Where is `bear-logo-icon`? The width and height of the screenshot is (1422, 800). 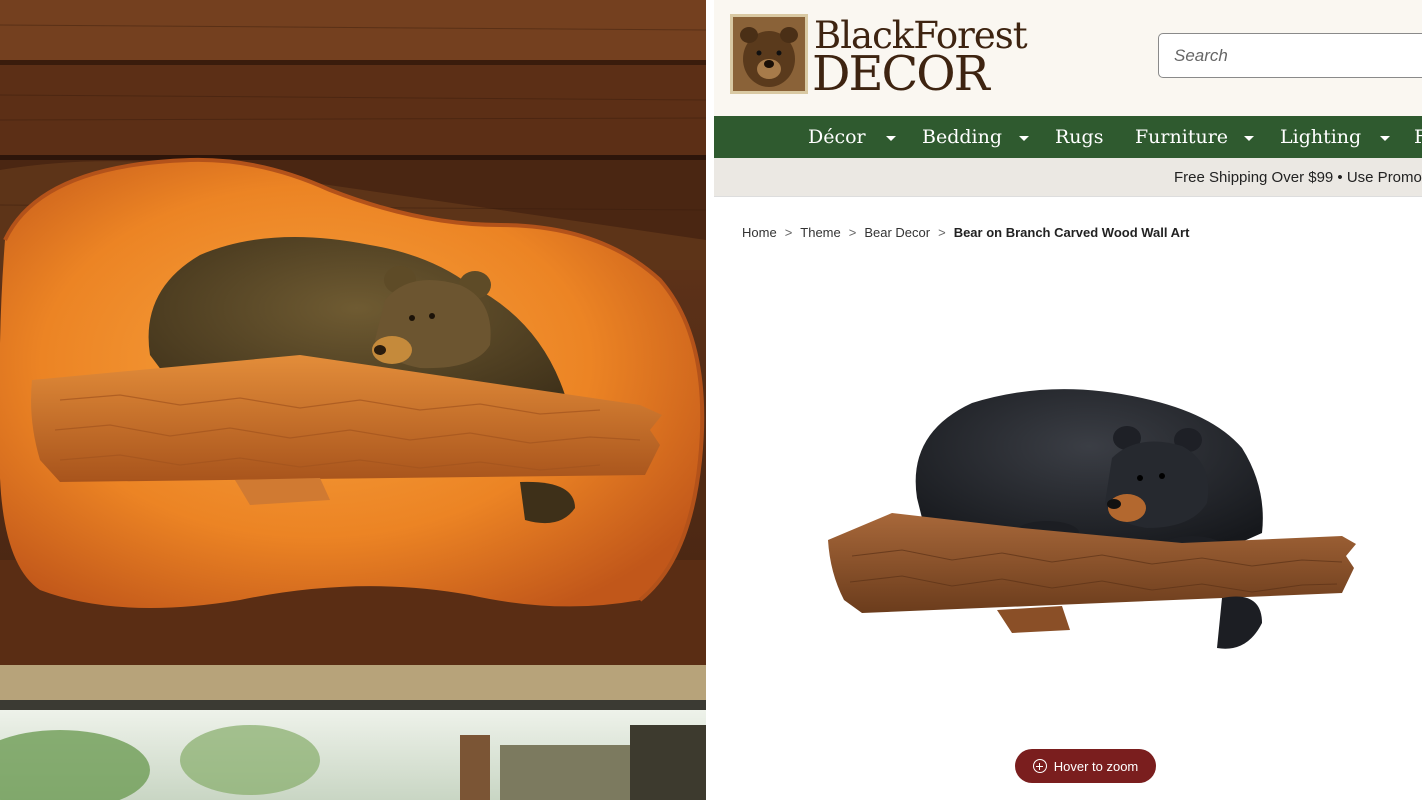 bear-logo-icon is located at coordinates (769, 54).